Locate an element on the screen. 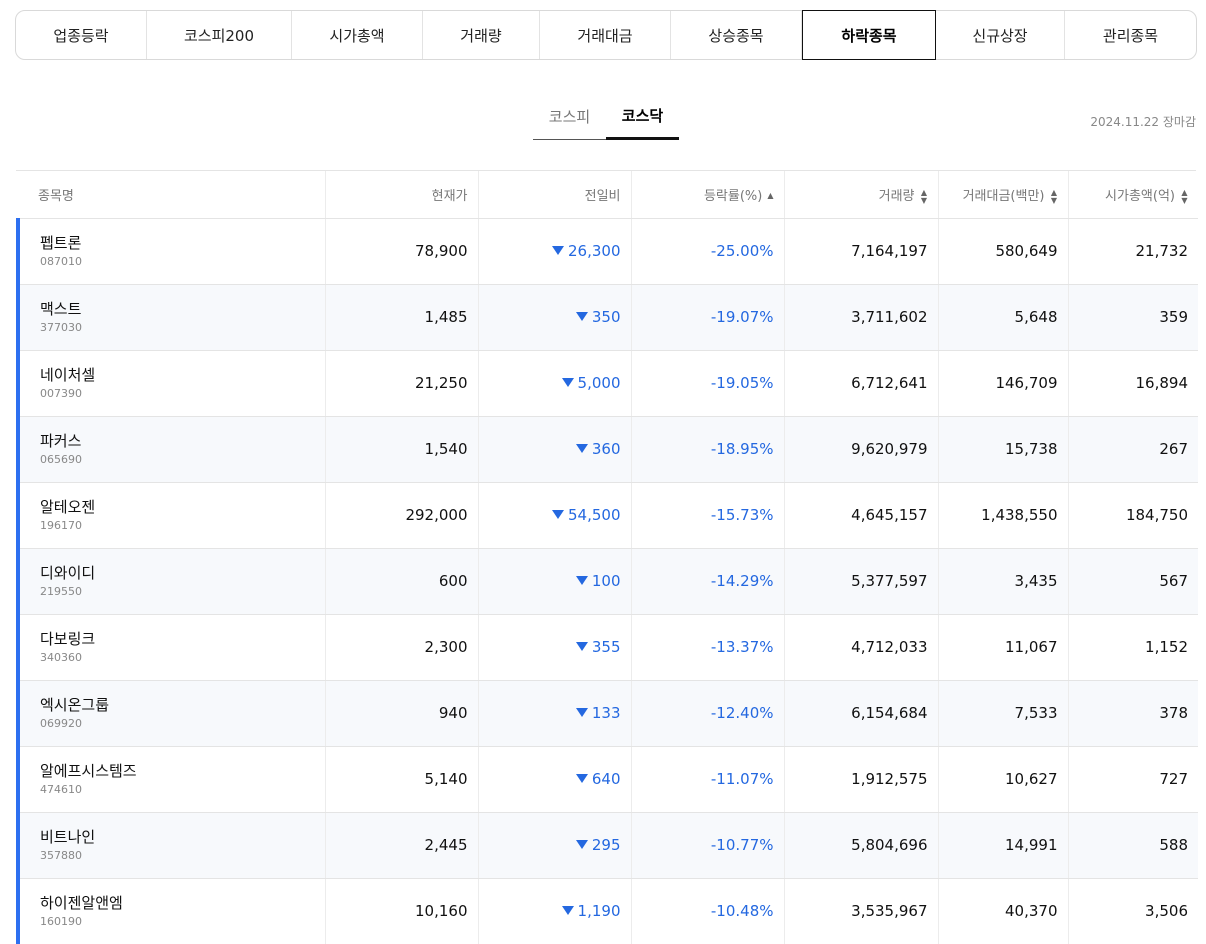 This screenshot has width=1206, height=944. tab-managed-stocks: 관리종목 is located at coordinates (1130, 35).